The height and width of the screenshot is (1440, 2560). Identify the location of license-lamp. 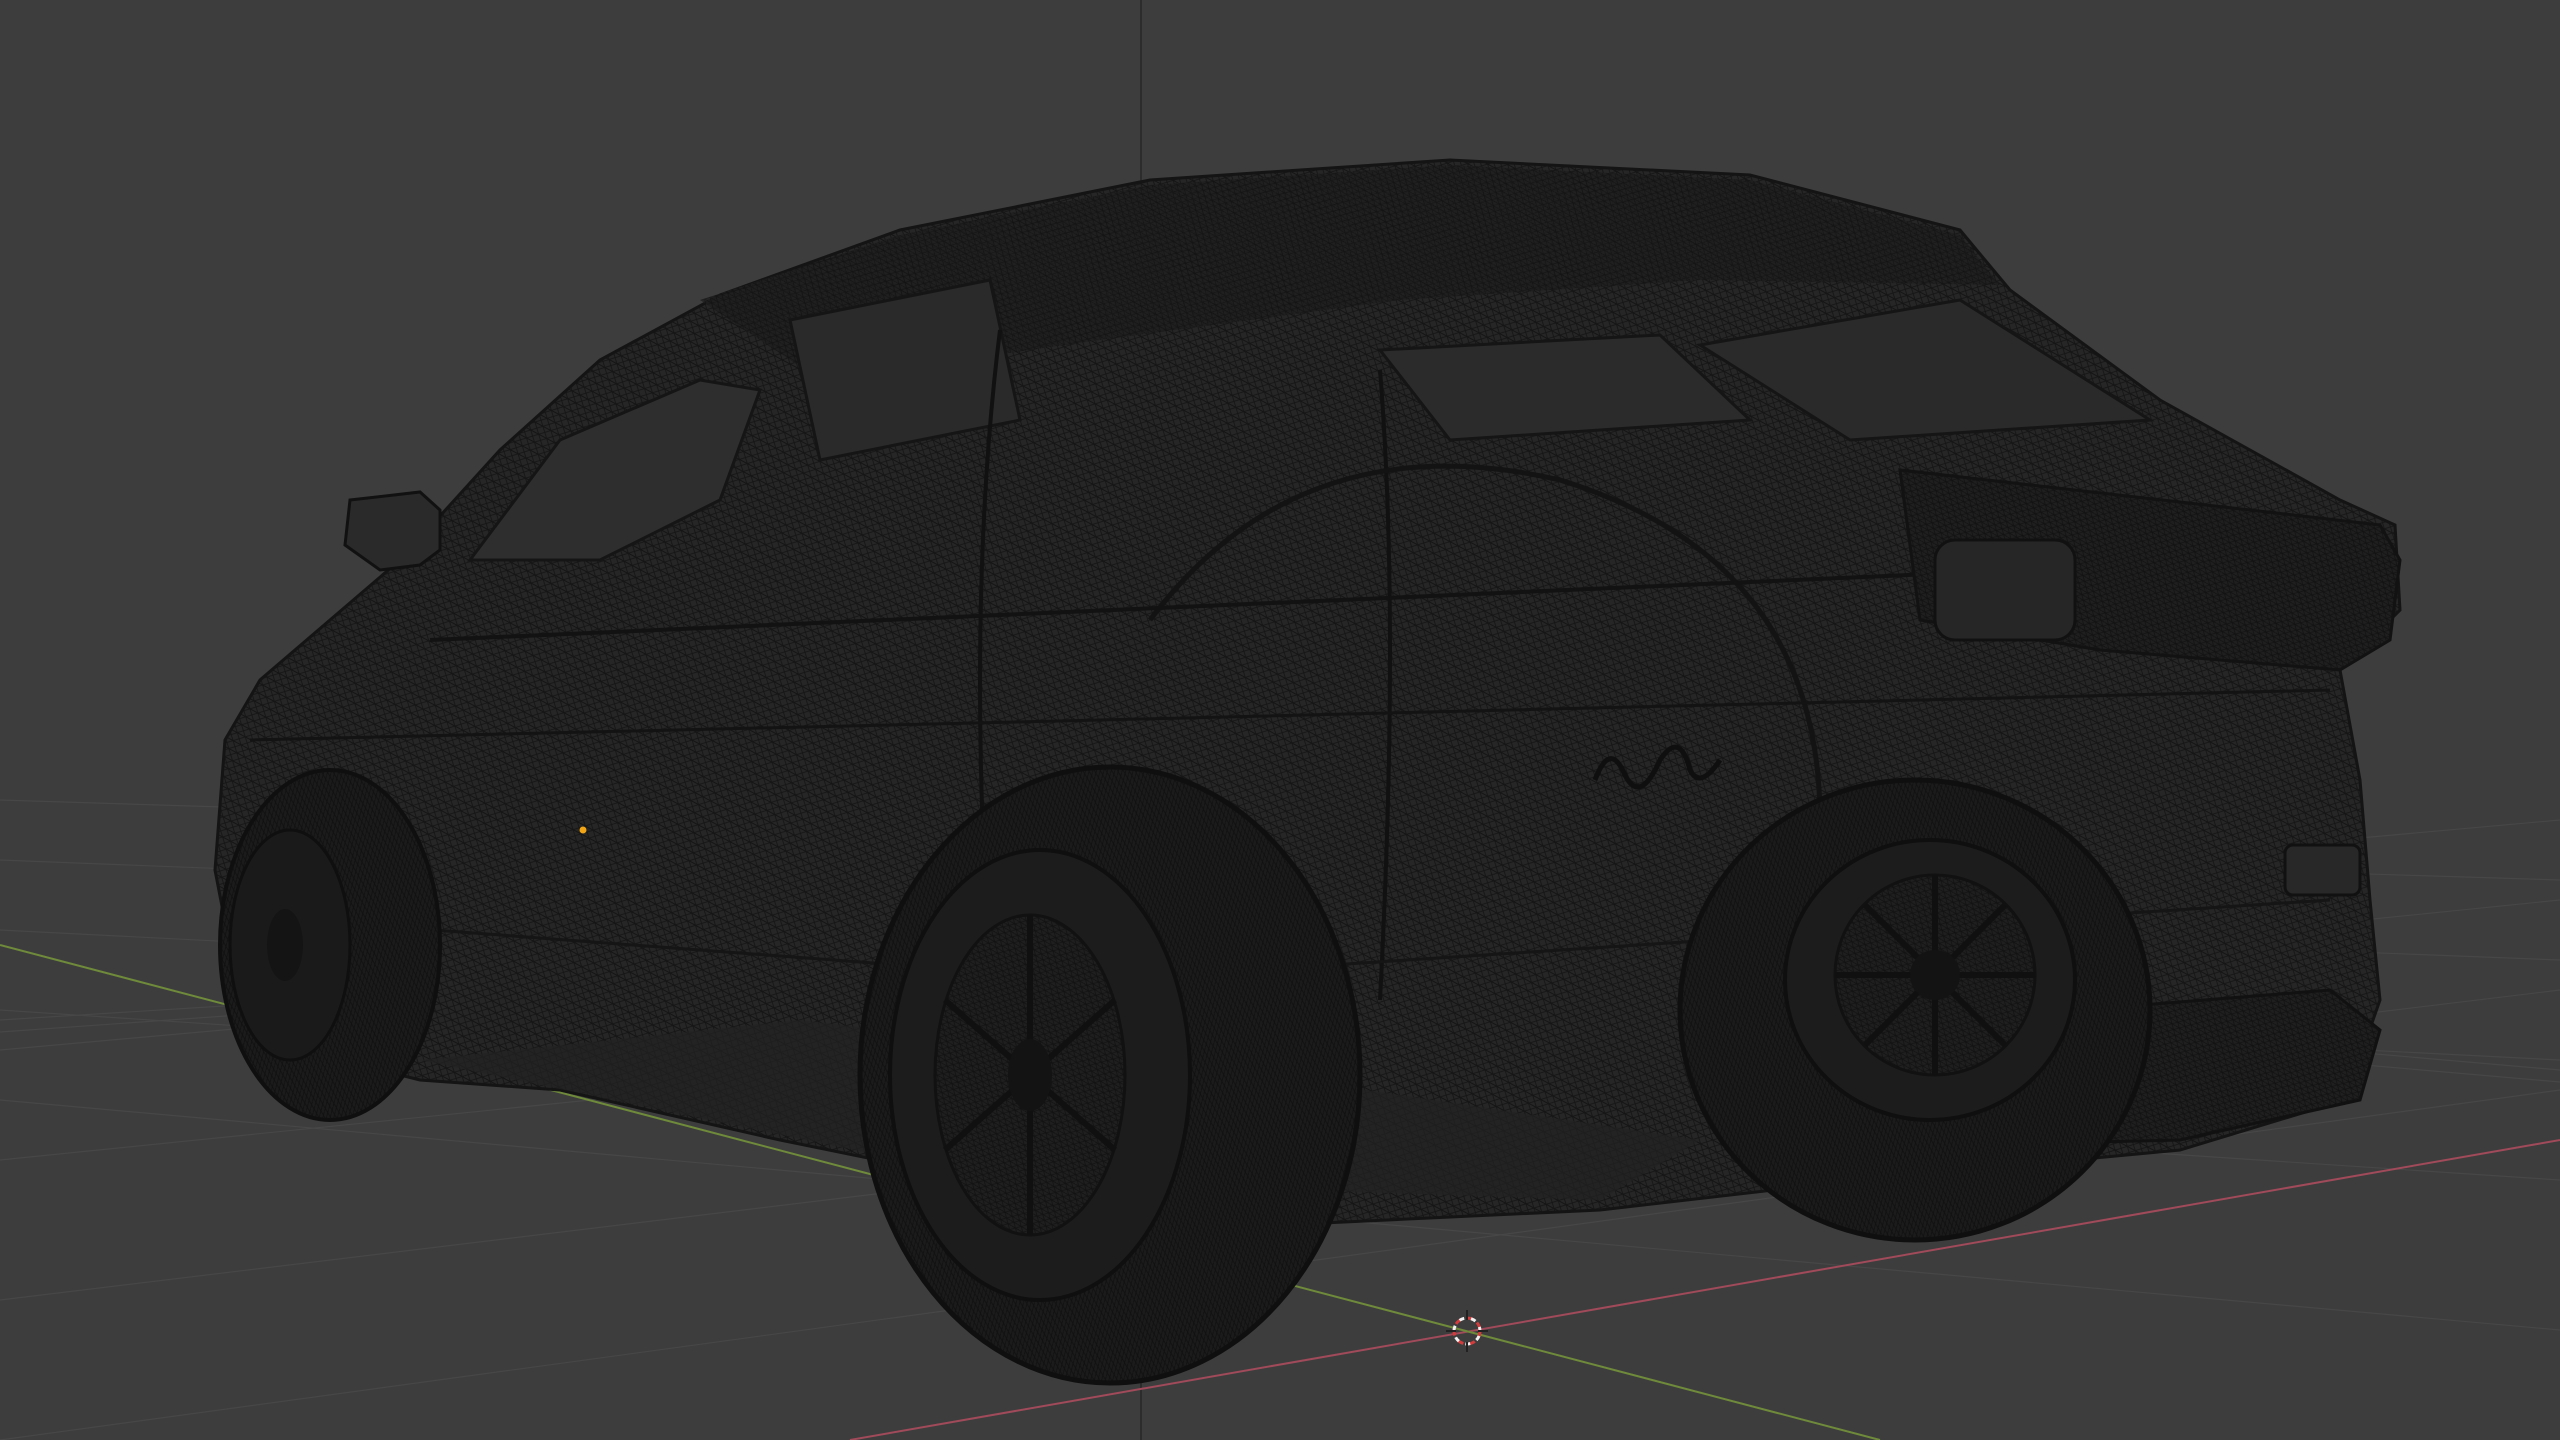
(2322, 870).